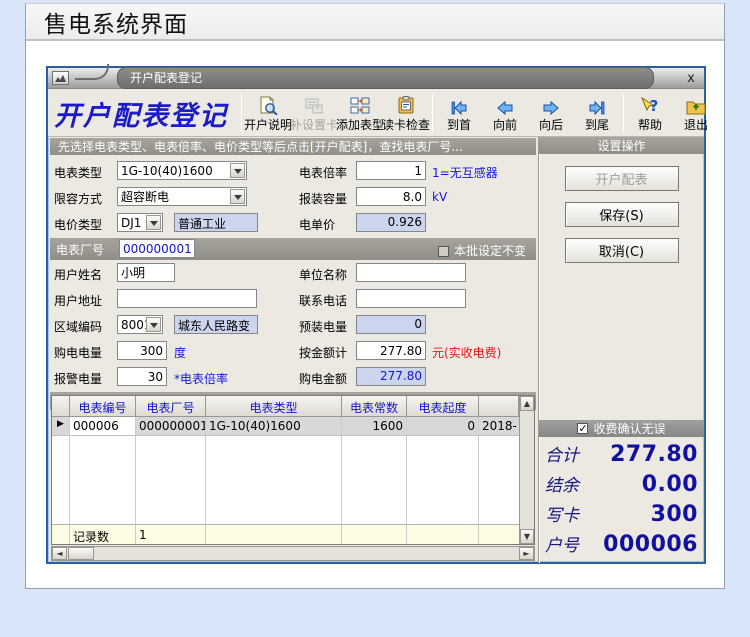 The image size is (750, 637). I want to click on purchase-amt-value: 277.80, so click(391, 376).